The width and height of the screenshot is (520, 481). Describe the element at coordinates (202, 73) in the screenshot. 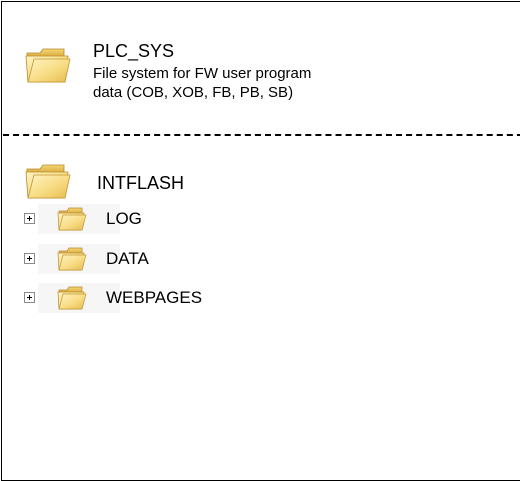

I see `plc-sys-description-line1: File system for FW user program` at that location.